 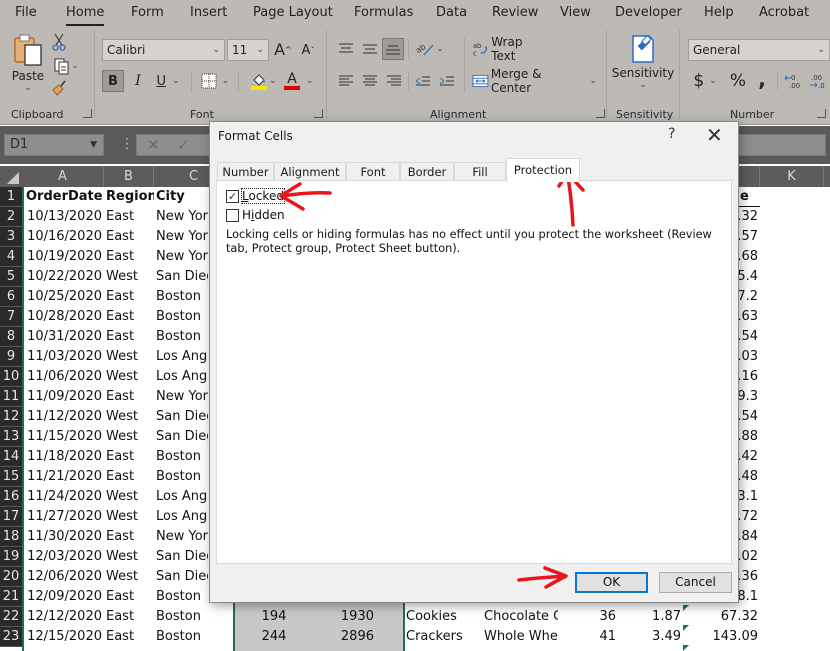 I want to click on tab-acrobat: Acrobat, so click(x=784, y=12).